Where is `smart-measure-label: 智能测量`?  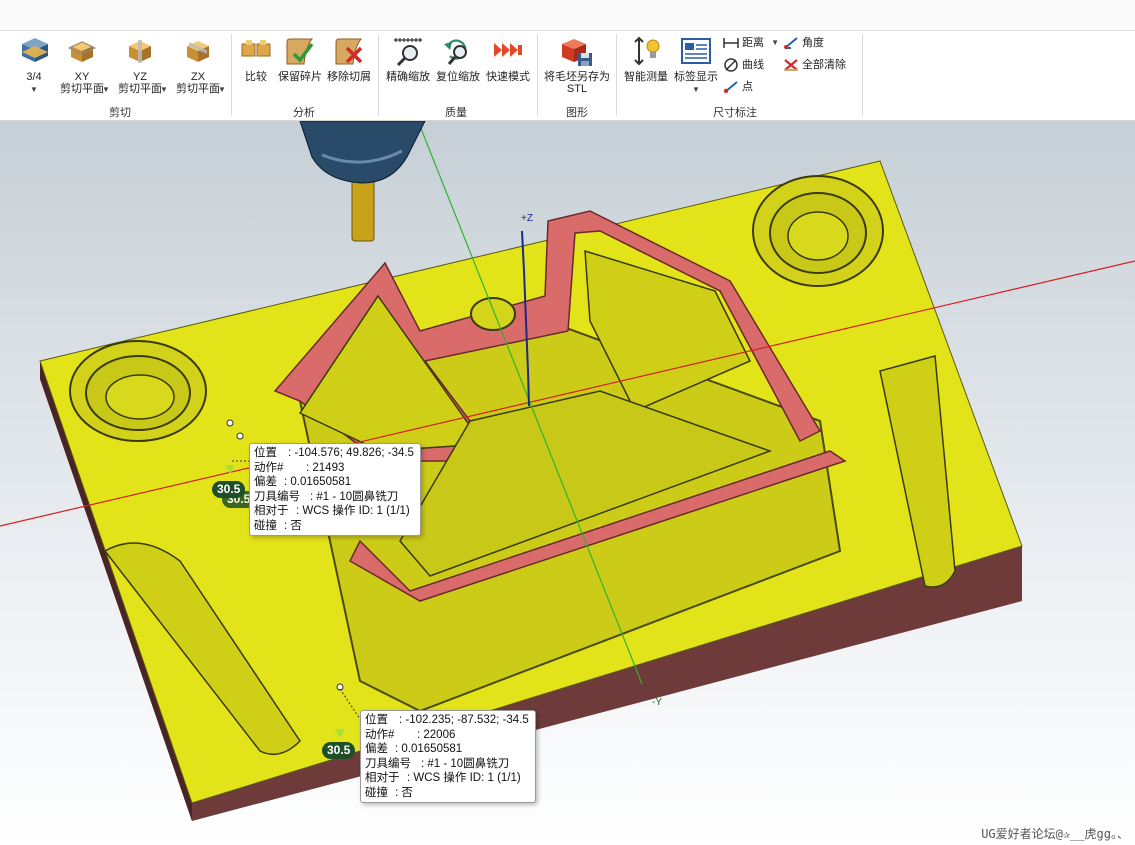 smart-measure-label: 智能测量 is located at coordinates (646, 77).